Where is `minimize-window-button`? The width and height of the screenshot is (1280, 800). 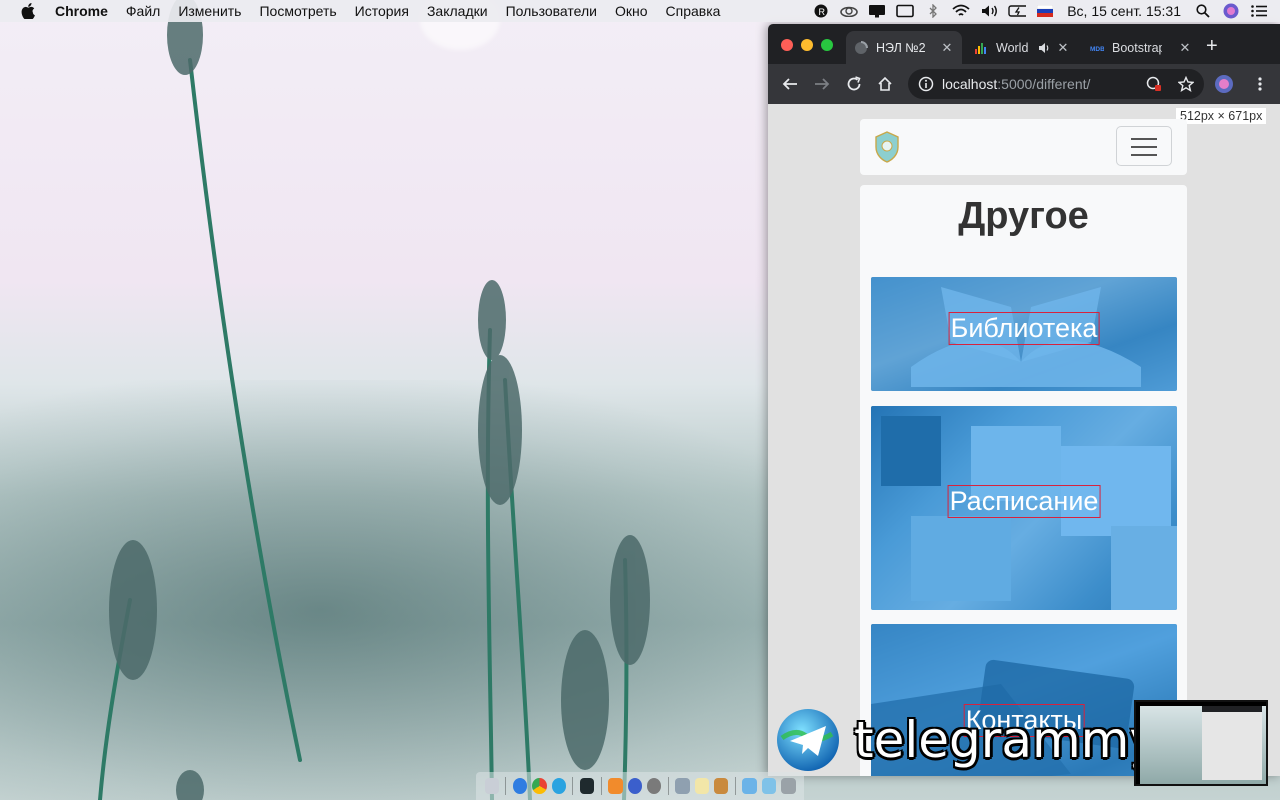
minimize-window-button is located at coordinates (807, 45).